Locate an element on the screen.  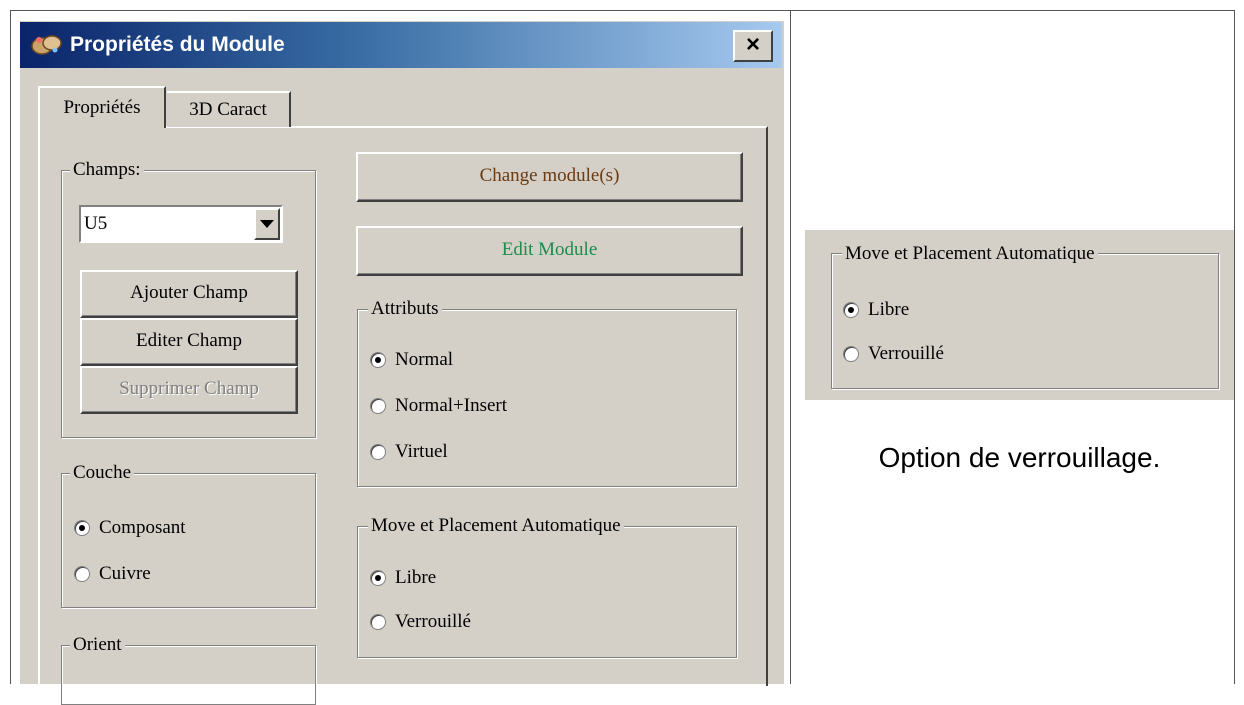
champs-select-value: U5 is located at coordinates (96, 223).